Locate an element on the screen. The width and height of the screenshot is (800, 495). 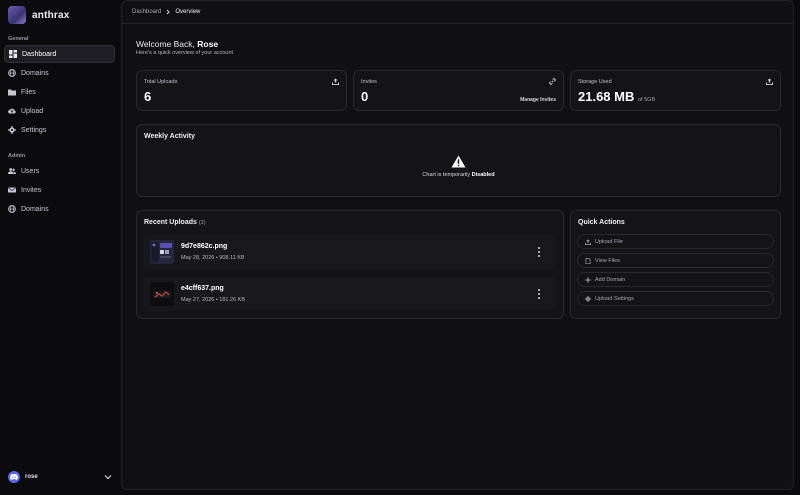
card-title: Quick Actions is located at coordinates (601, 222).